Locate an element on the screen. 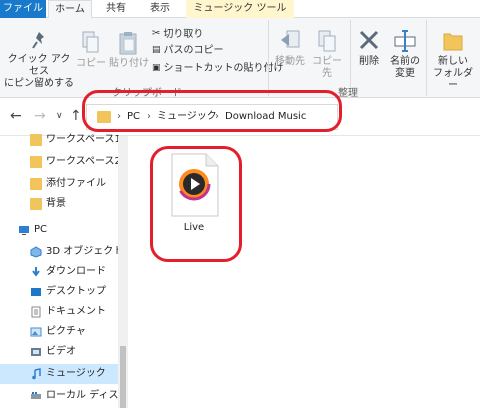 Image resolution: width=480 pixels, height=408 pixels. nav-item-attachments: 添付ファイル is located at coordinates (60, 184).